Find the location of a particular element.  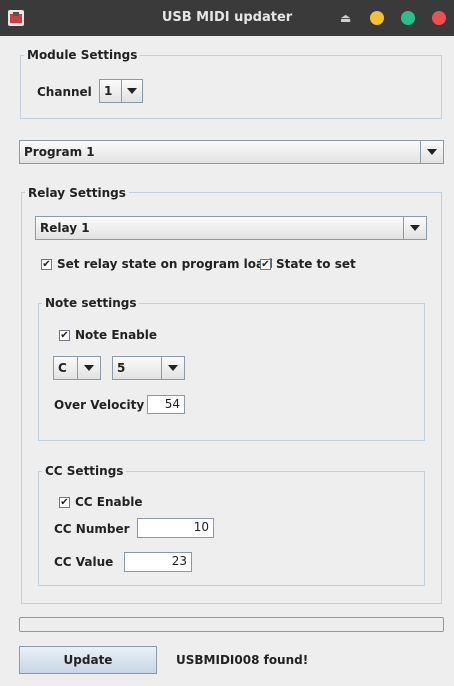

progress-bar is located at coordinates (231, 624).